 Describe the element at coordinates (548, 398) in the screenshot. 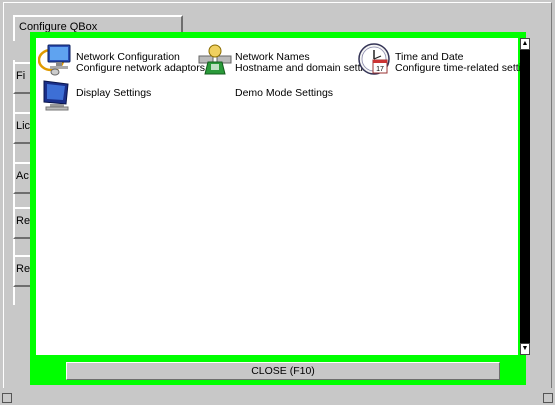

I see `bottom-right-box` at that location.